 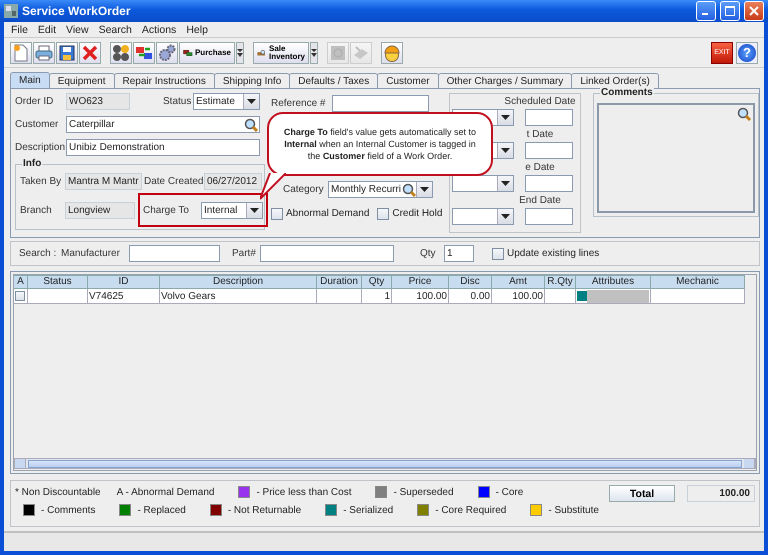 I want to click on column-header: Duration, so click(x=339, y=282).